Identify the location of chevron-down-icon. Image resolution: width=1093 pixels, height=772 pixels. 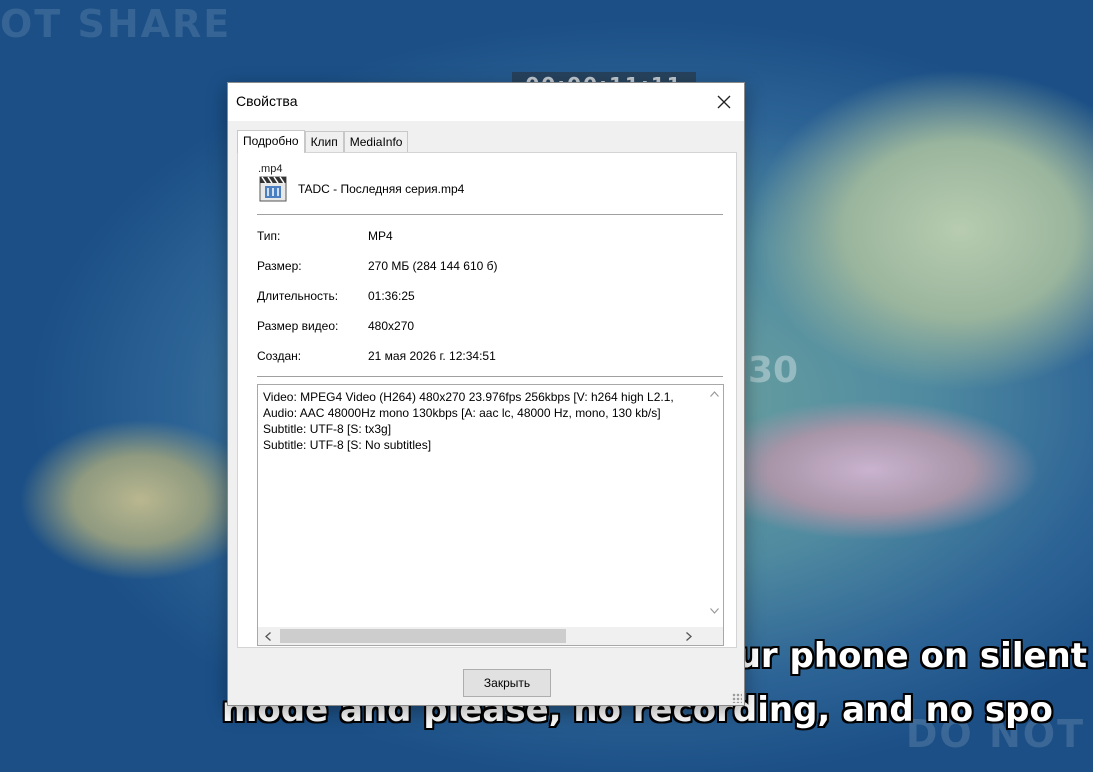
(714, 611).